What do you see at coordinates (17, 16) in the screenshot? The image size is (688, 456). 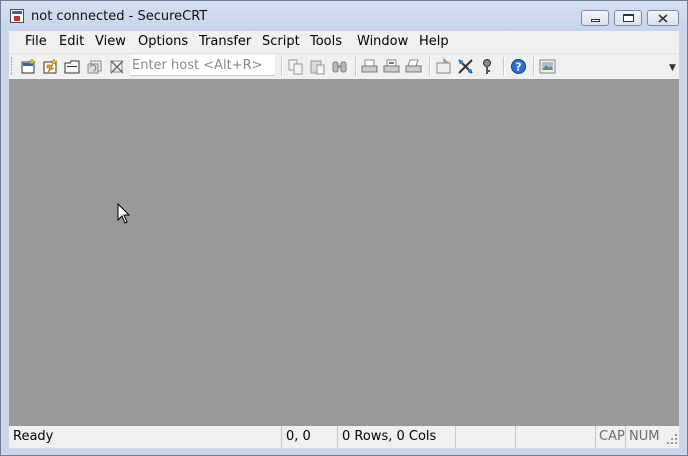 I see `securecrt-app-icon` at bounding box center [17, 16].